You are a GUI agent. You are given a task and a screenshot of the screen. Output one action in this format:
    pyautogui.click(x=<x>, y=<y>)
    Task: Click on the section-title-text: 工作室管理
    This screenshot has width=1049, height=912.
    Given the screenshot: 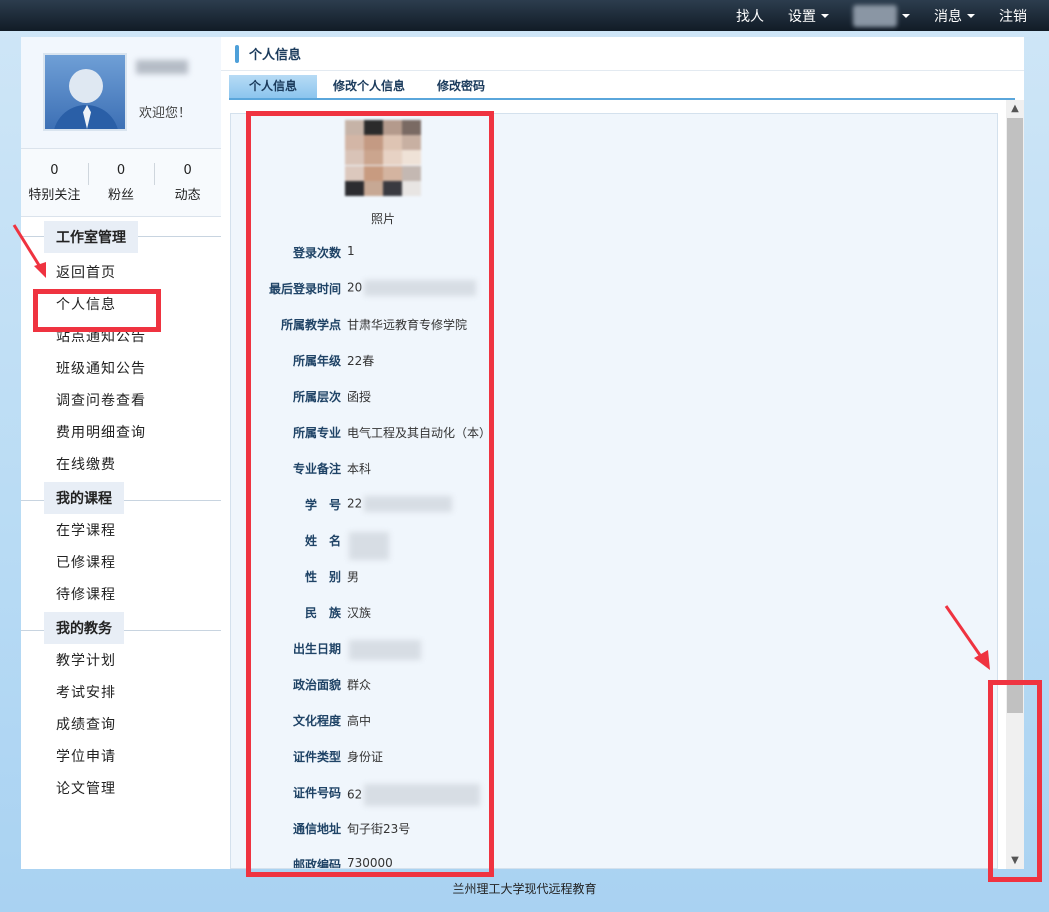 What is the action you would take?
    pyautogui.click(x=91, y=237)
    